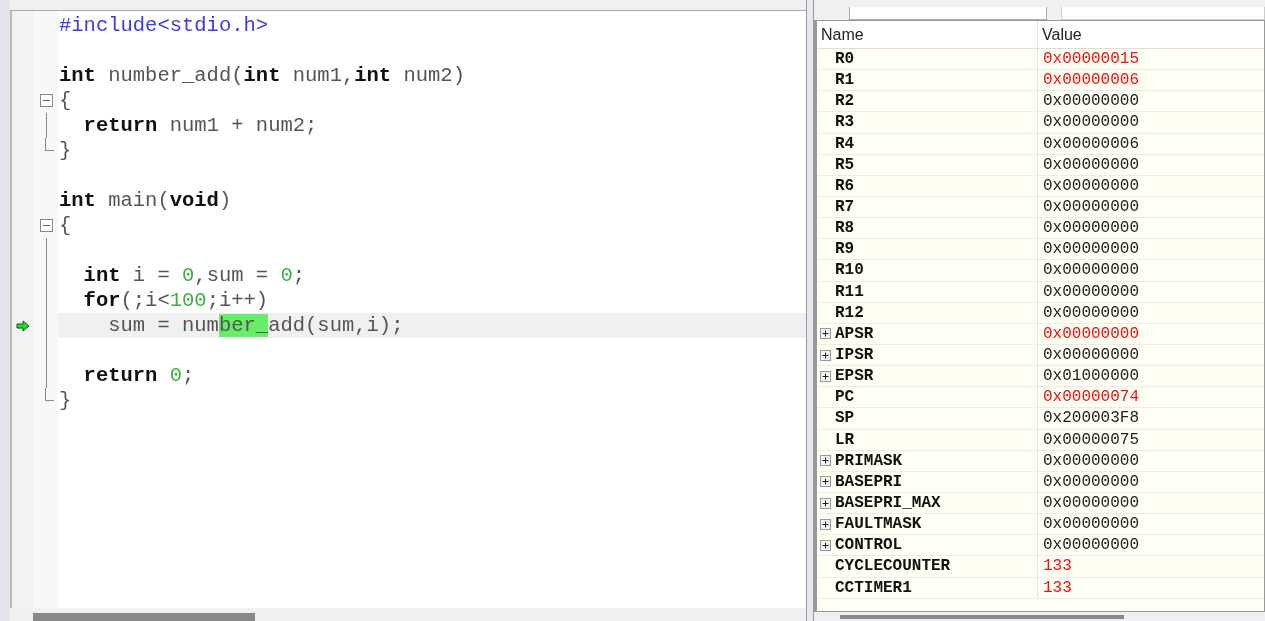  Describe the element at coordinates (1091, 59) in the screenshot. I see `register-value: 0x00000015` at that location.